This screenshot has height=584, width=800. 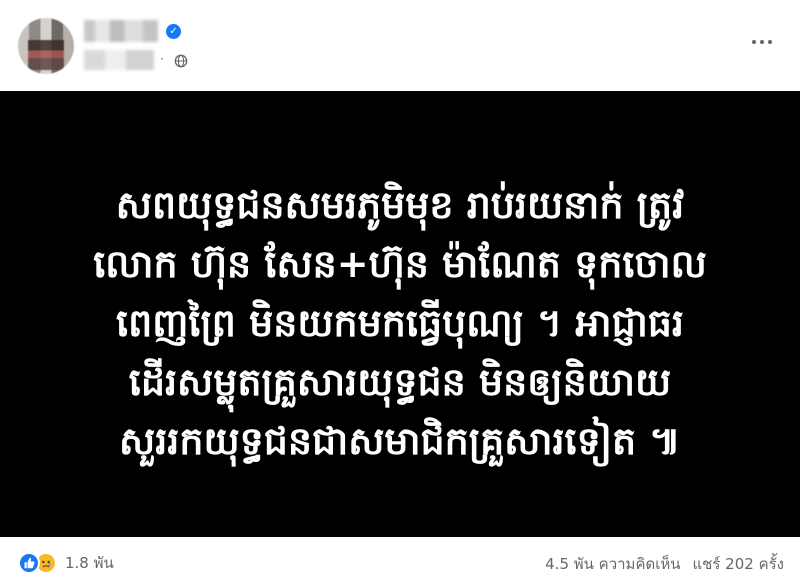 I want to click on like-reaction-icon, so click(x=29, y=563).